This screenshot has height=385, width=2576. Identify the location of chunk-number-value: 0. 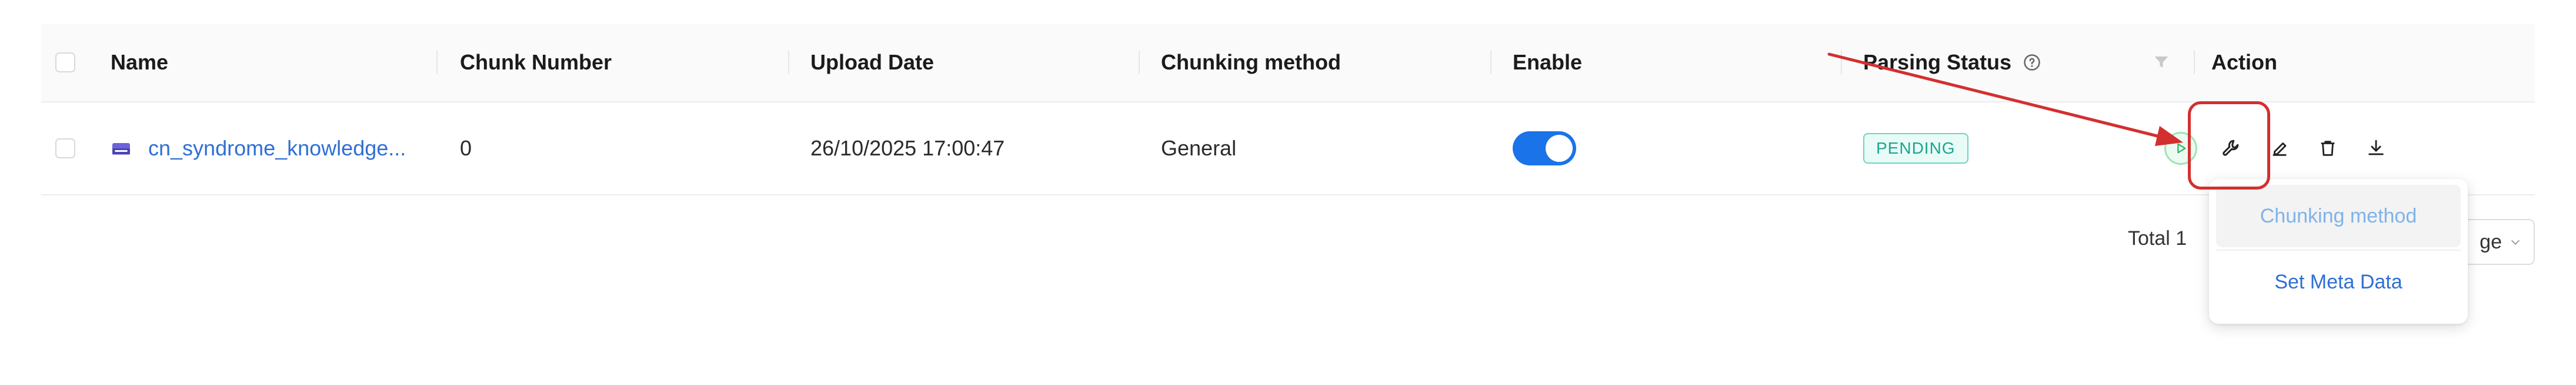
(466, 148).